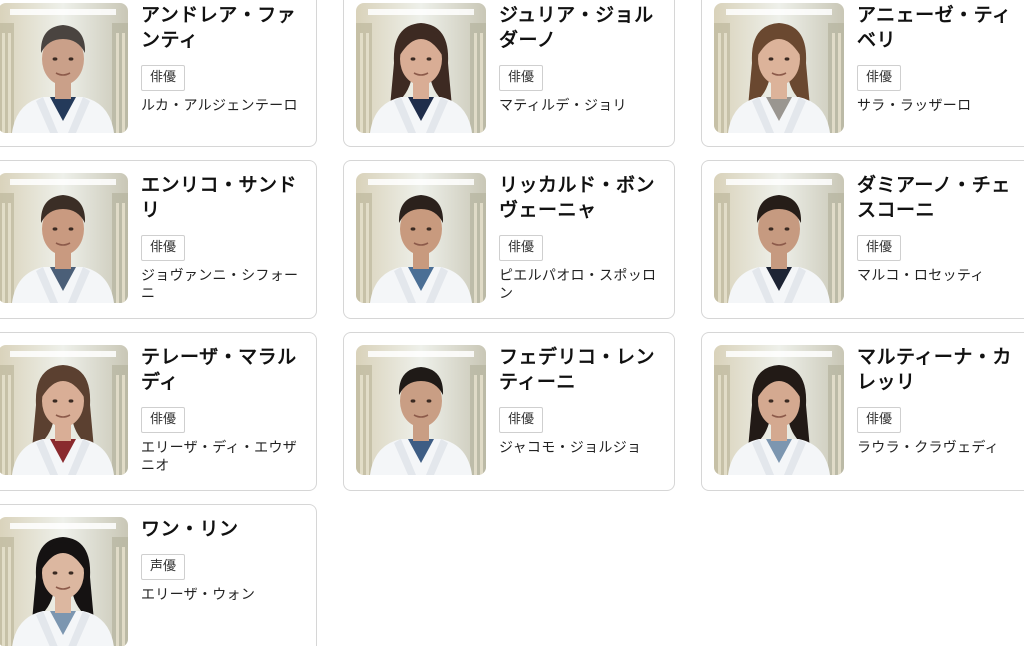  I want to click on cast-card: ダミアーノ・チェスコーニ 俳優 マルコ・ロセッティ, so click(862, 239).